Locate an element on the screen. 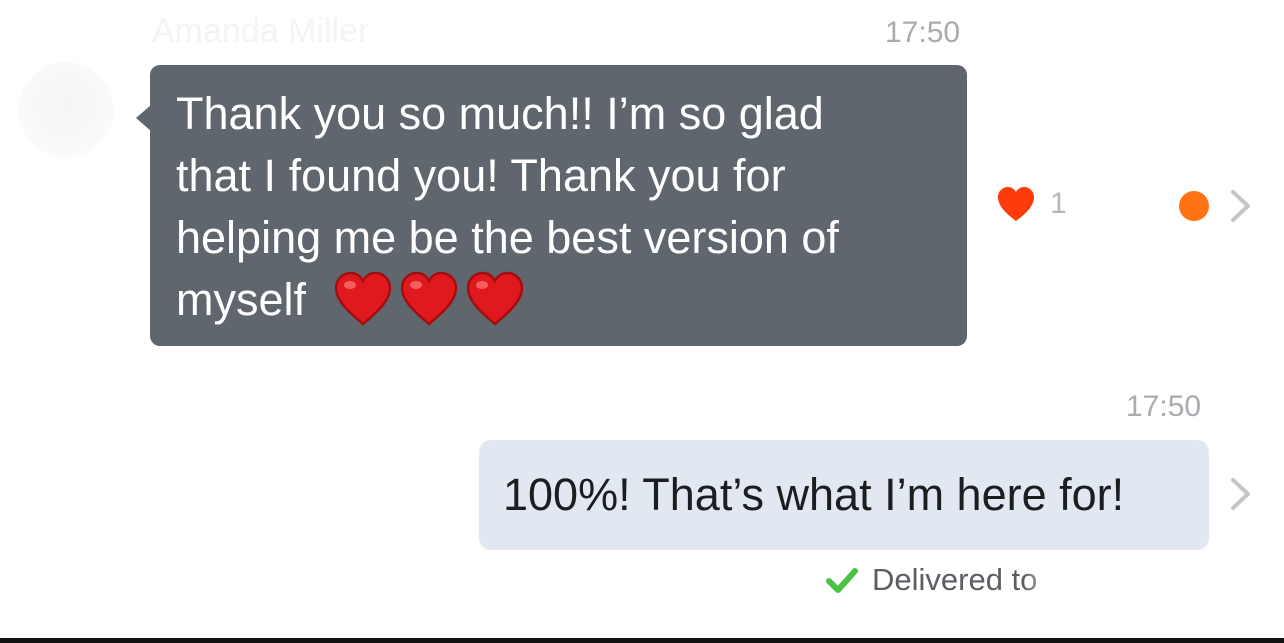 The image size is (1284, 643). outgoing-message-text: 100%! That’s what I’m here for! is located at coordinates (814, 494).